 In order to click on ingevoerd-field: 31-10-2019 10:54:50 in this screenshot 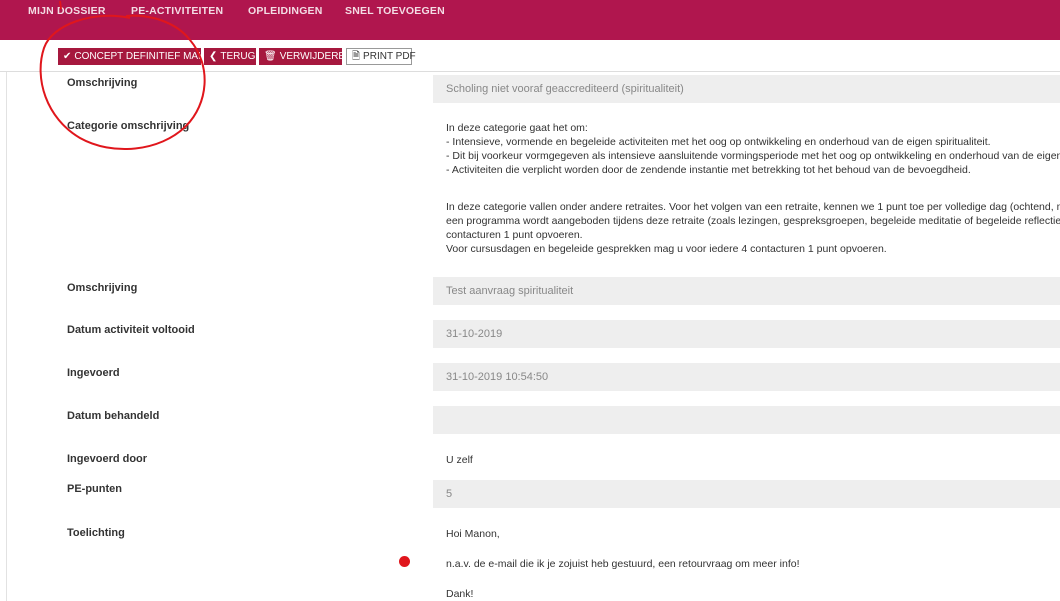, I will do `click(746, 377)`.